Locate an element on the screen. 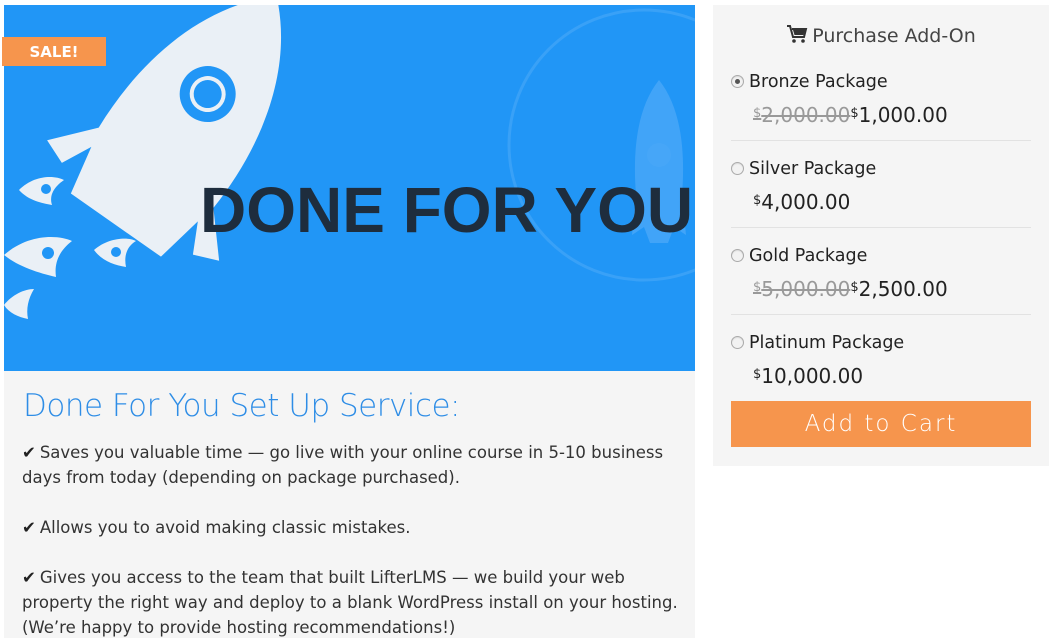 The height and width of the screenshot is (638, 1054). sale-badge: SALE! is located at coordinates (54, 51).